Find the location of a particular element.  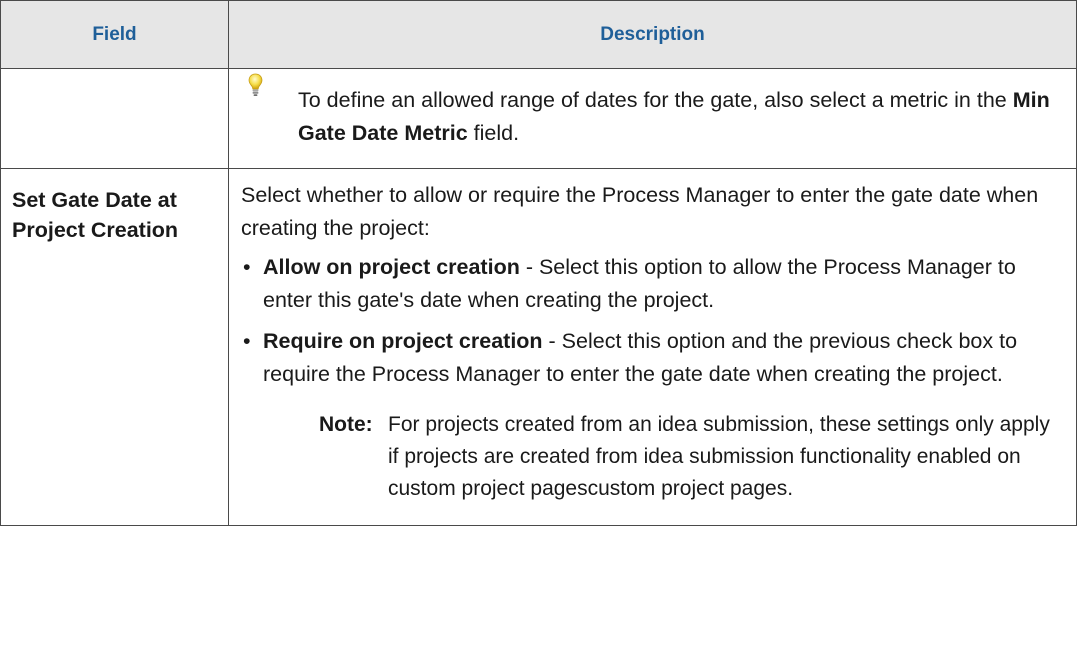

lightbulb-icon is located at coordinates (255, 84).